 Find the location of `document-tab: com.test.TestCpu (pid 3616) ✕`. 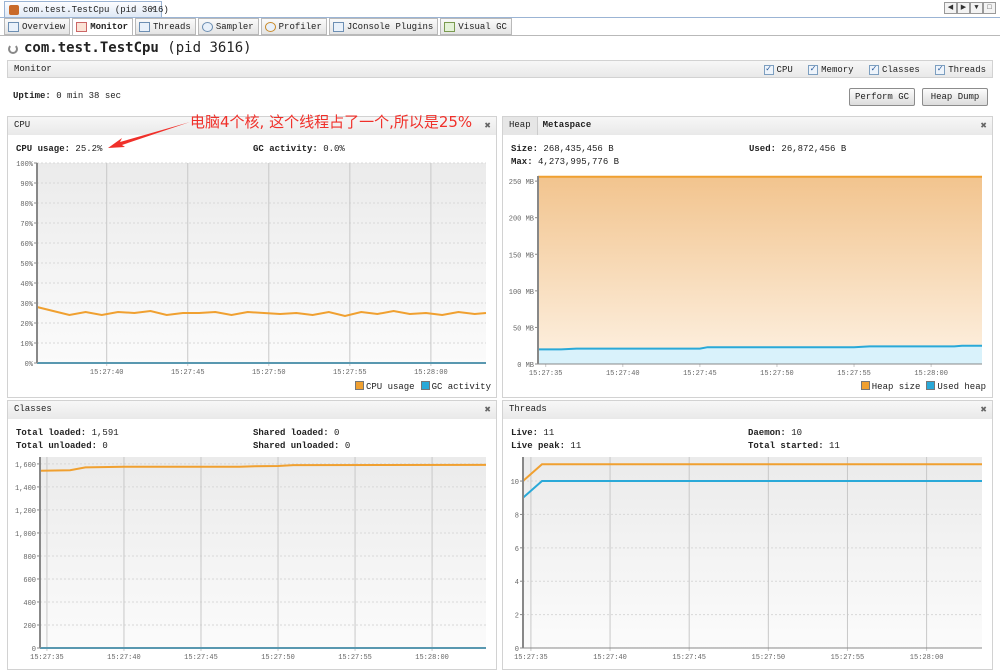

document-tab: com.test.TestCpu (pid 3616) ✕ is located at coordinates (86, 9).